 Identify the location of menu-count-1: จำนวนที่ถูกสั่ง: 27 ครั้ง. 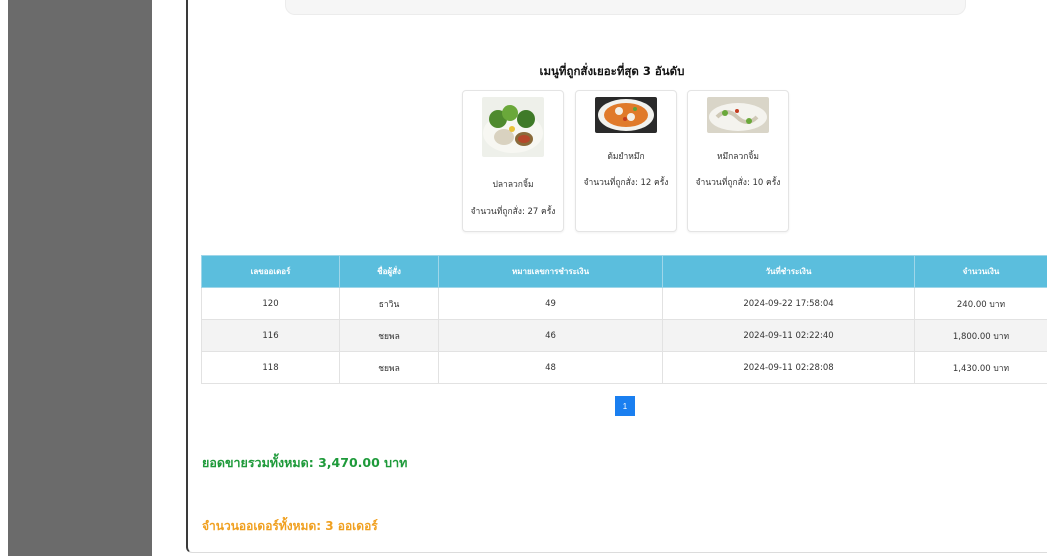
(513, 212).